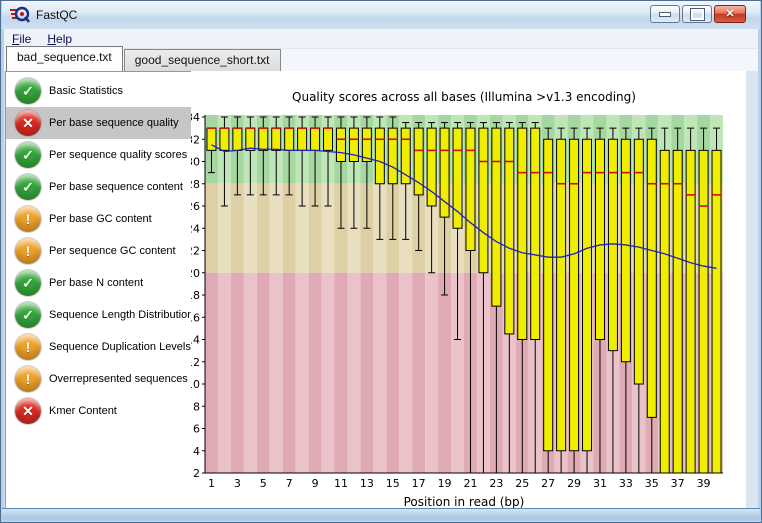 The image size is (762, 523). What do you see at coordinates (704, 483) in the screenshot?
I see `svg-text: 39` at bounding box center [704, 483].